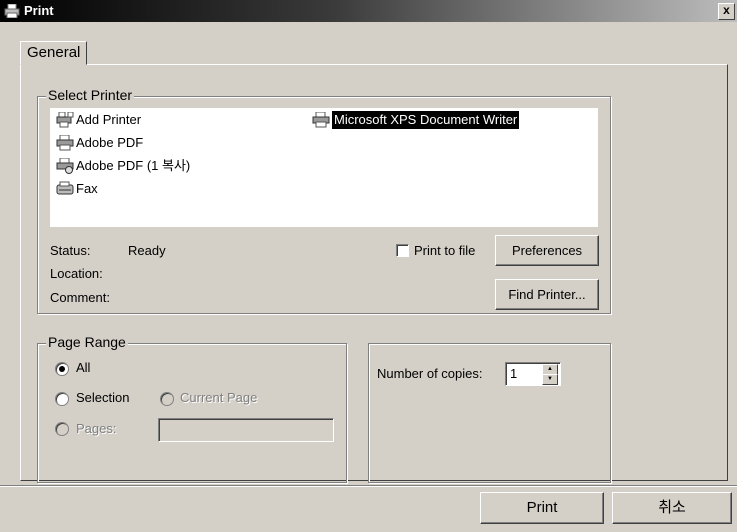 This screenshot has height=532, width=737. Describe the element at coordinates (65, 120) in the screenshot. I see `add-printer-icon` at that location.